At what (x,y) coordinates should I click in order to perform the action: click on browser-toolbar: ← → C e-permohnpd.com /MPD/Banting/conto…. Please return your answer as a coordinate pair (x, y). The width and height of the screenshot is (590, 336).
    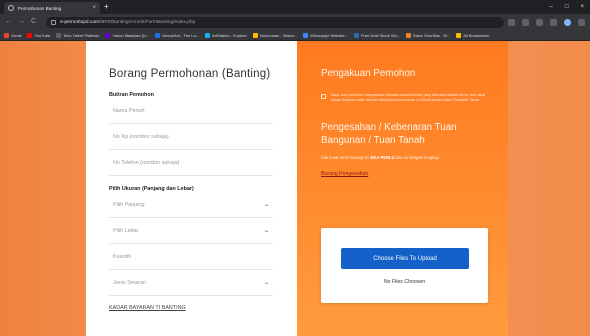
    Looking at the image, I should click on (295, 22).